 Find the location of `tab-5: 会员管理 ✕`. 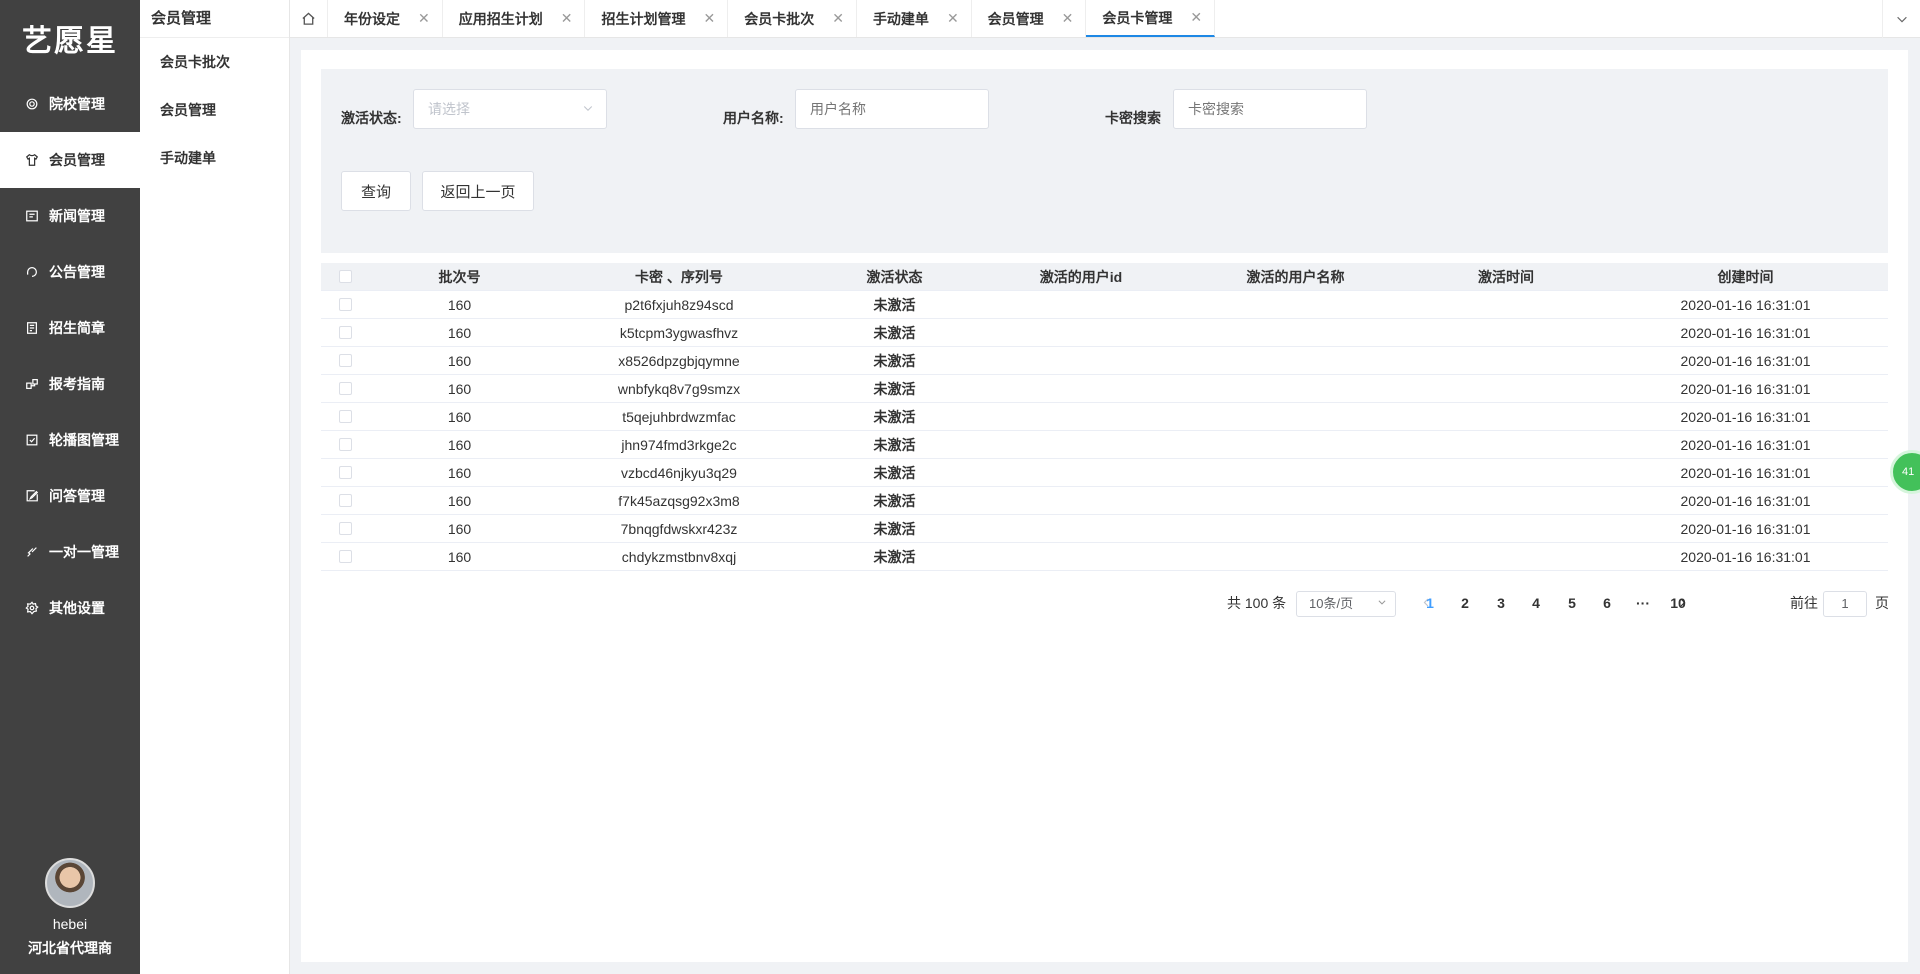

tab-5: 会员管理 ✕ is located at coordinates (1029, 18).